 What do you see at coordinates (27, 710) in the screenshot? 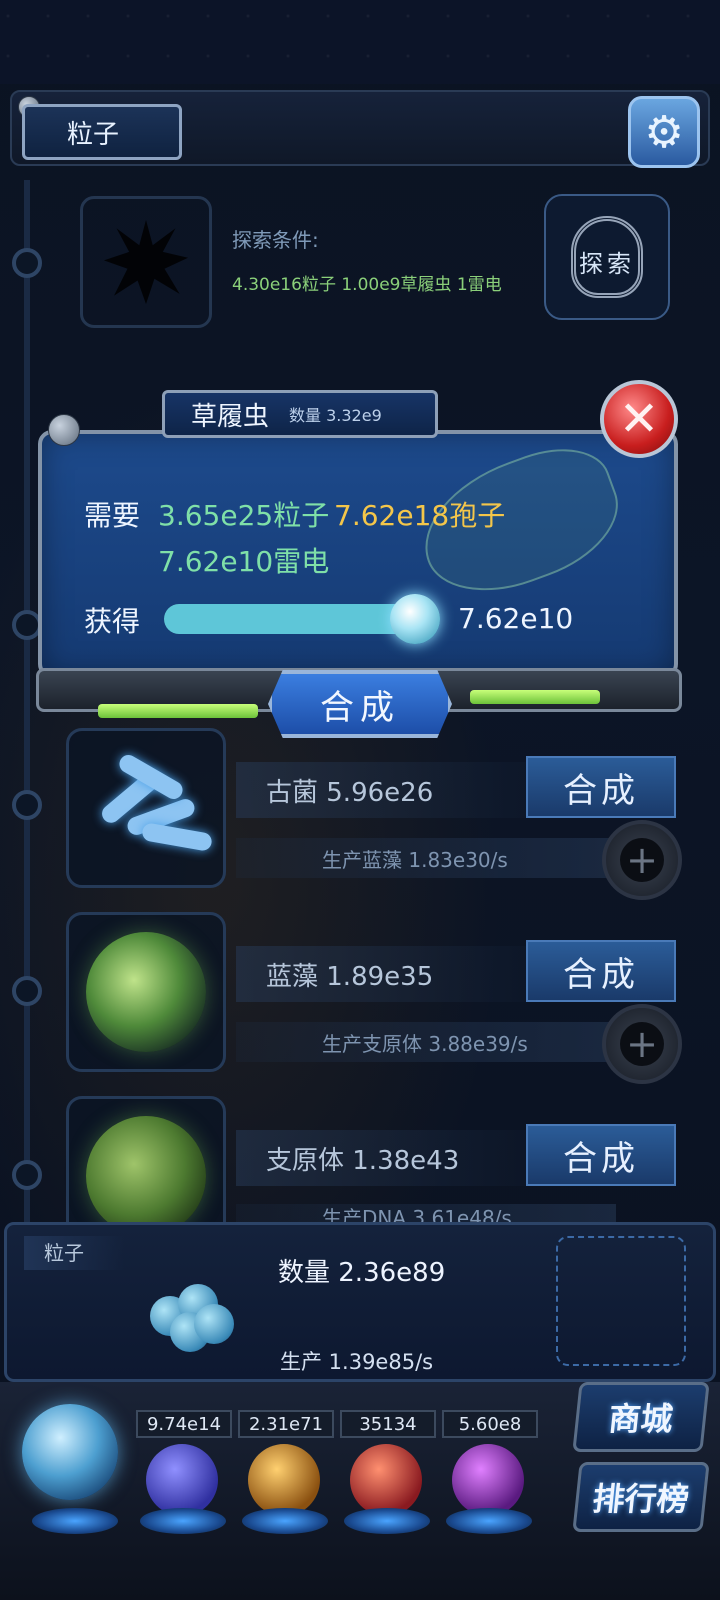
I see `progress-rail` at bounding box center [27, 710].